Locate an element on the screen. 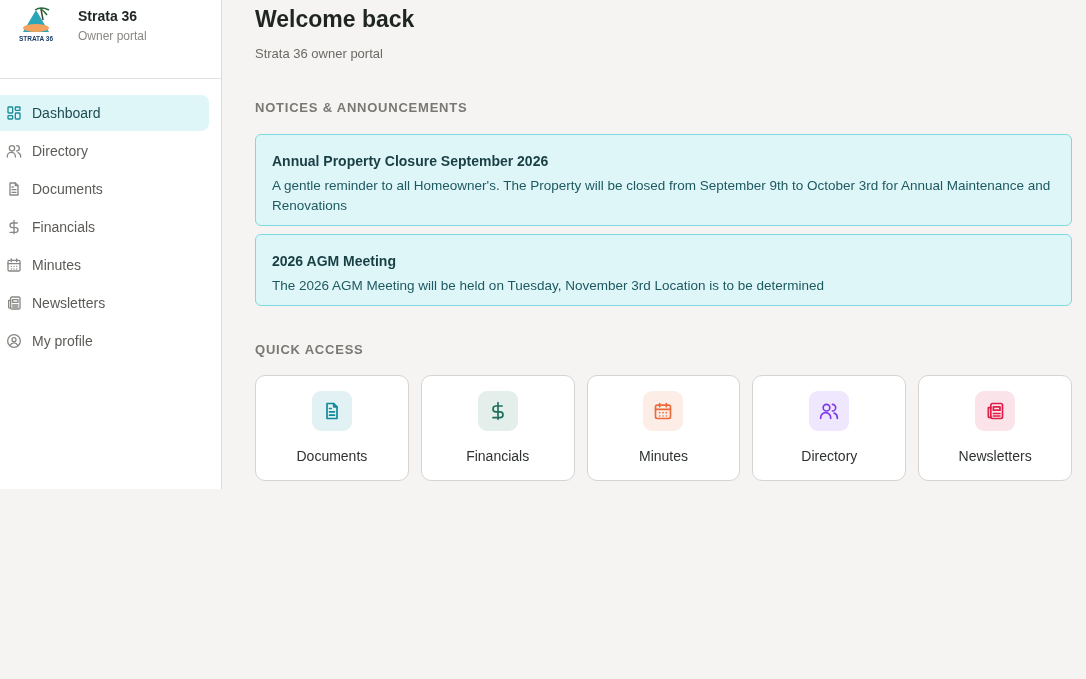  profile-icon is located at coordinates (14, 341).